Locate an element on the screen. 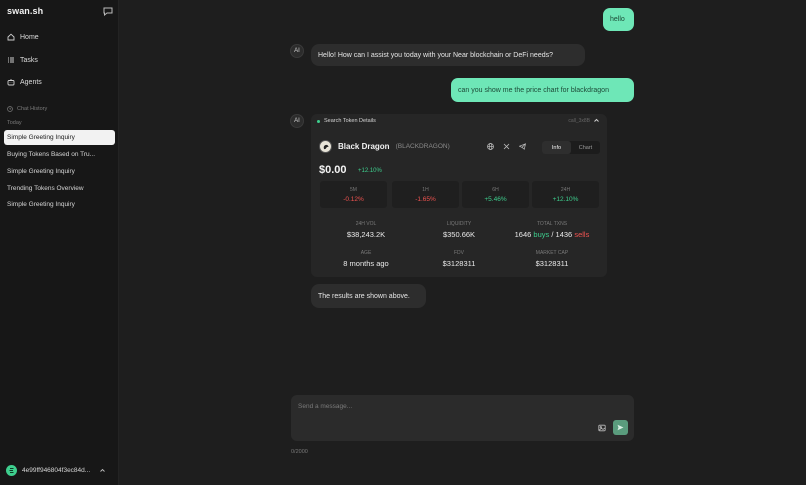  tool-call-id: call_3x8B is located at coordinates (579, 121).